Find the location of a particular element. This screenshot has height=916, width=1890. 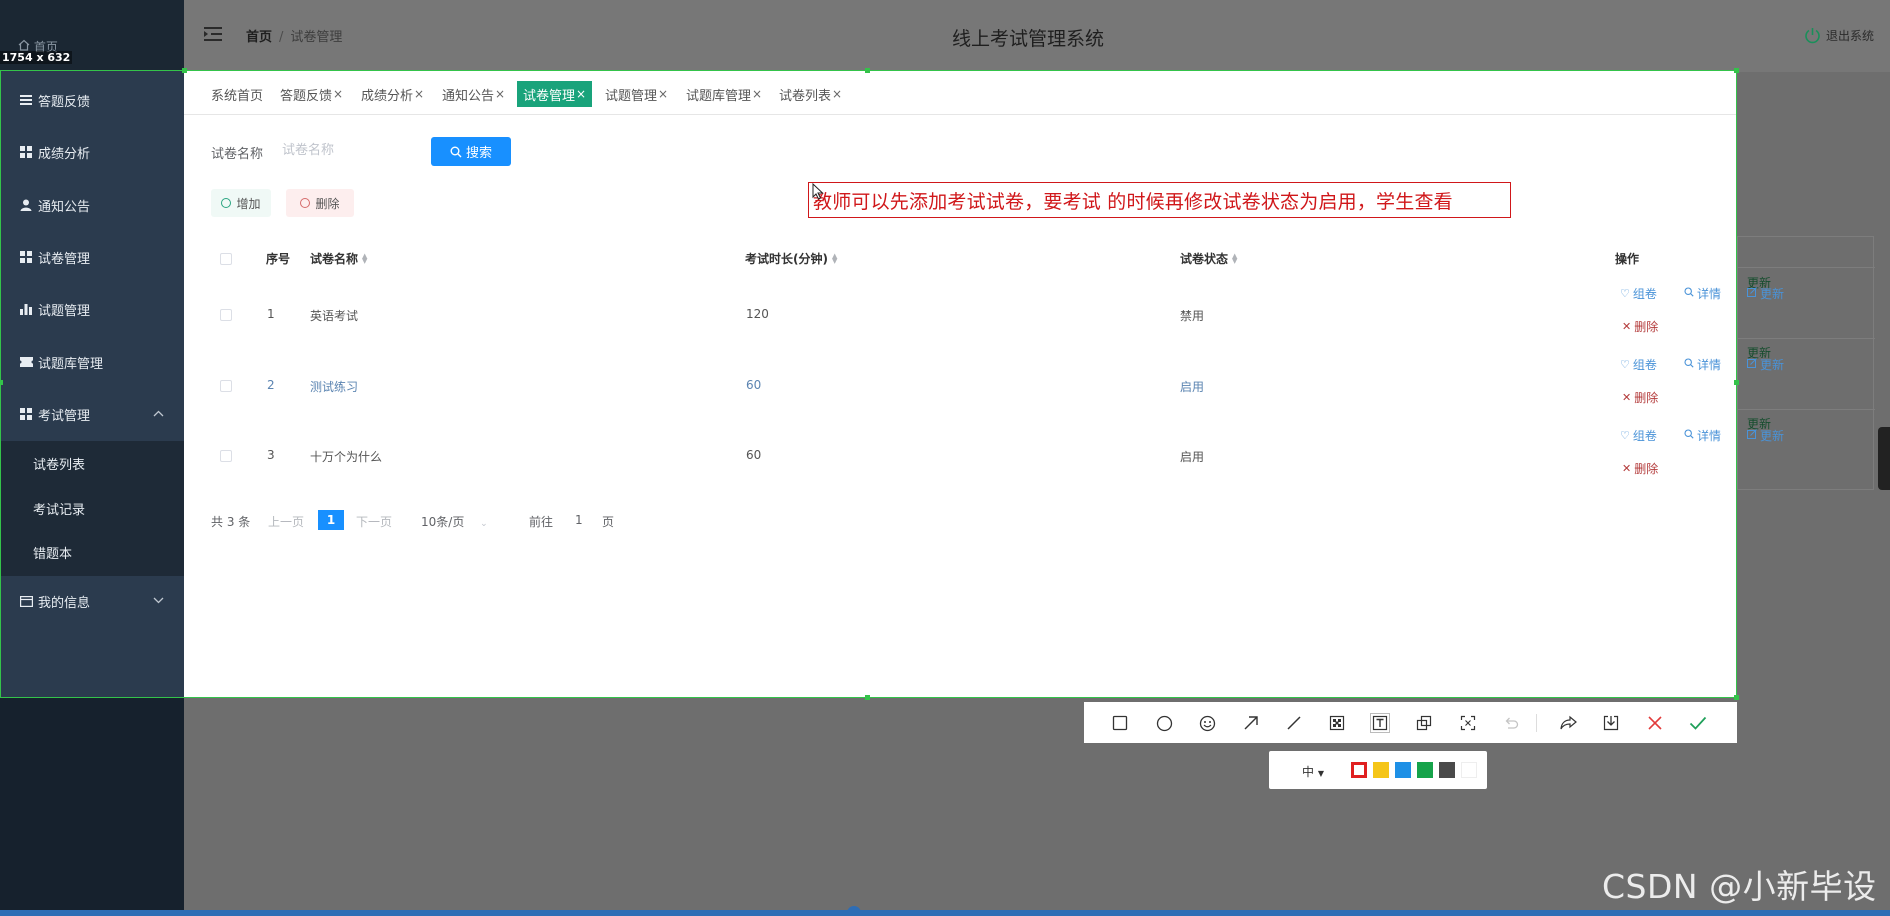

tab-paper-management: 试卷管理 × is located at coordinates (555, 94).